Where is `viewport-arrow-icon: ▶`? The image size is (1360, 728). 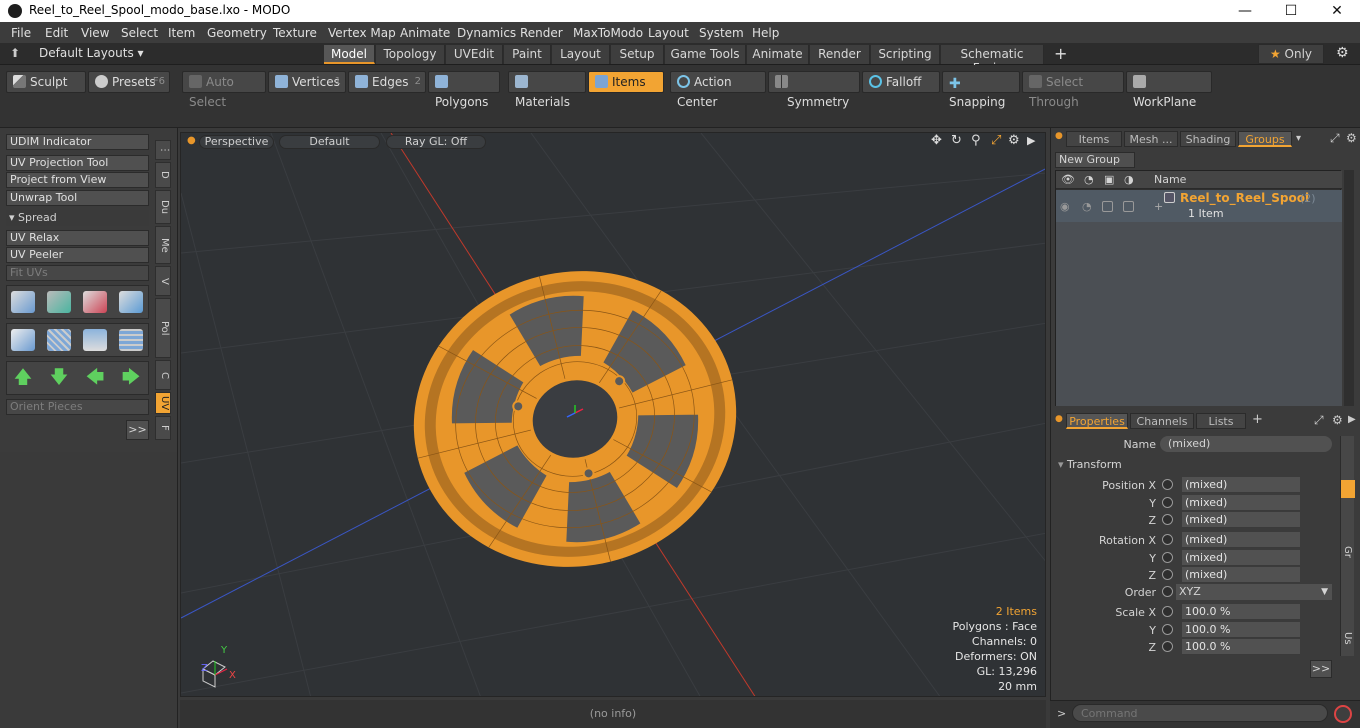 viewport-arrow-icon: ▶ is located at coordinates (1031, 140).